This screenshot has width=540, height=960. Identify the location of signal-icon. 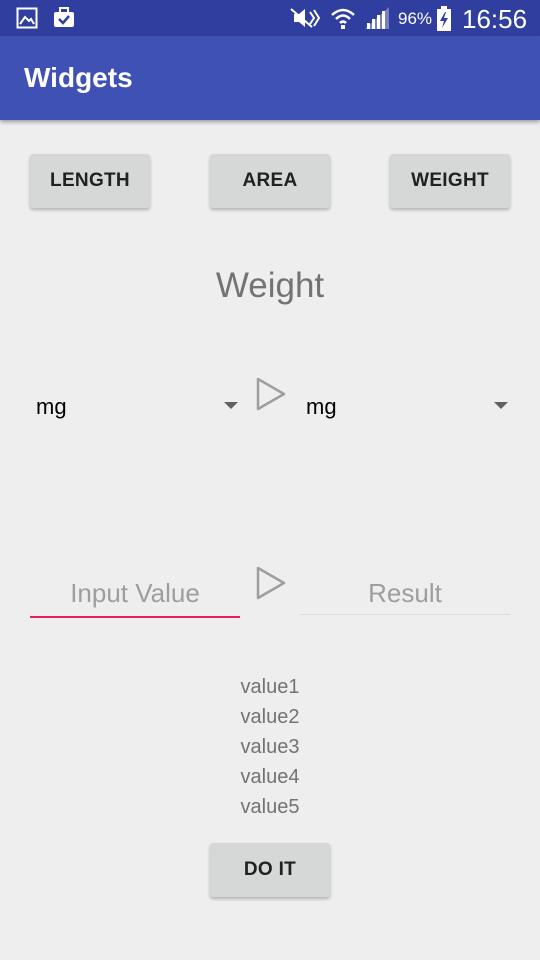
(377, 18).